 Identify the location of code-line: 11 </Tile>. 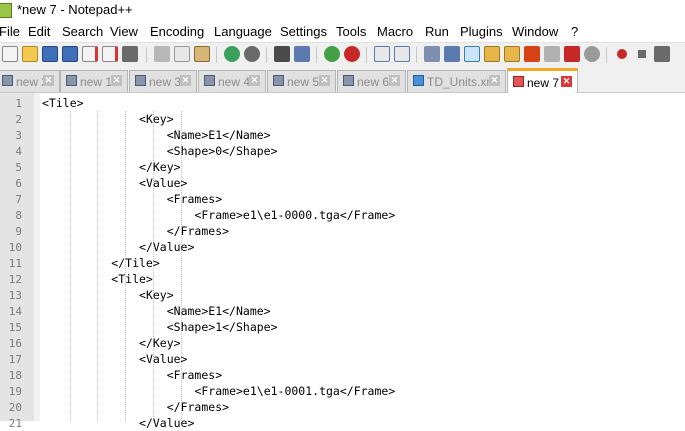
(342, 263).